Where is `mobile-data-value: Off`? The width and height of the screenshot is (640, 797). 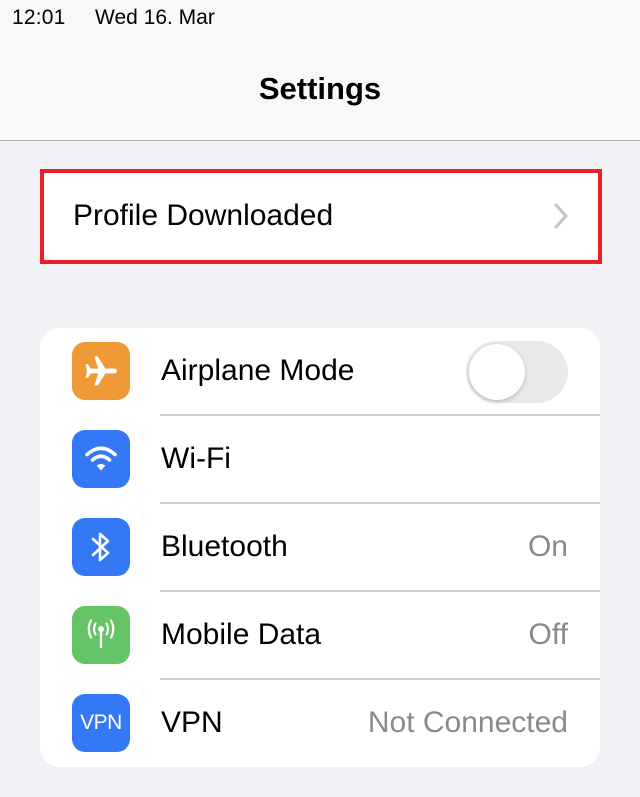
mobile-data-value: Off is located at coordinates (548, 634).